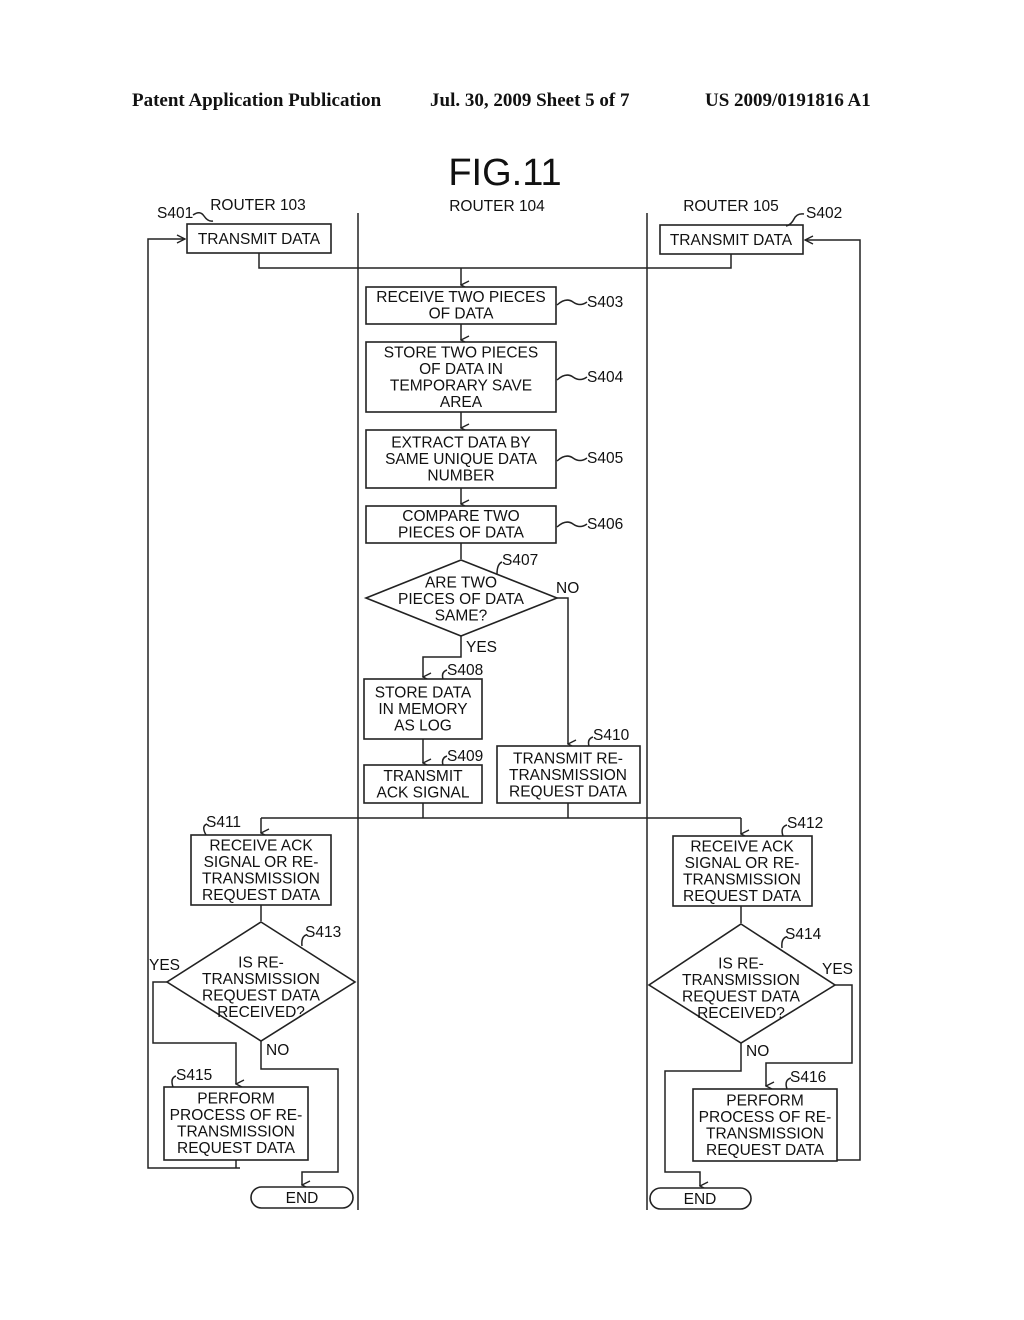 This screenshot has width=1024, height=1320. I want to click on step-s404-line: AREA, so click(461, 402).